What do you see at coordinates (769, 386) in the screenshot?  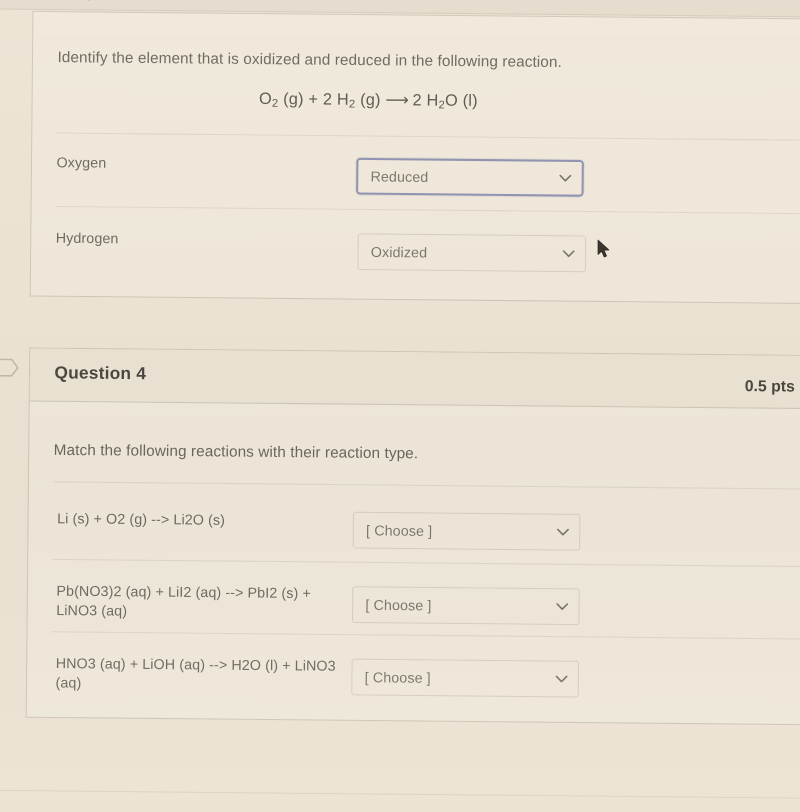 I see `question-4-points: 0.5 pts` at bounding box center [769, 386].